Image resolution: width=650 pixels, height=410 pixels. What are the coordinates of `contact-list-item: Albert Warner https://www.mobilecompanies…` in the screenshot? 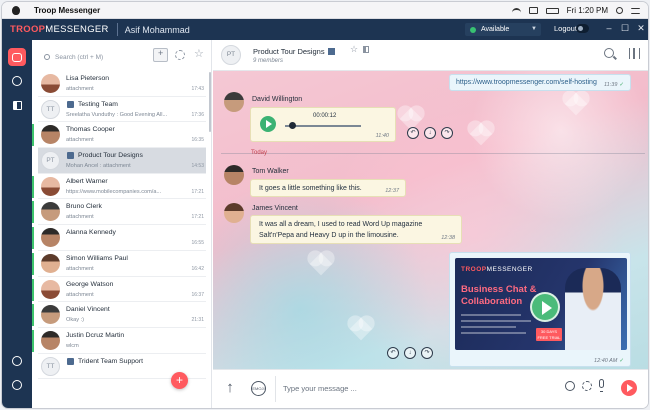 It's located at (119, 187).